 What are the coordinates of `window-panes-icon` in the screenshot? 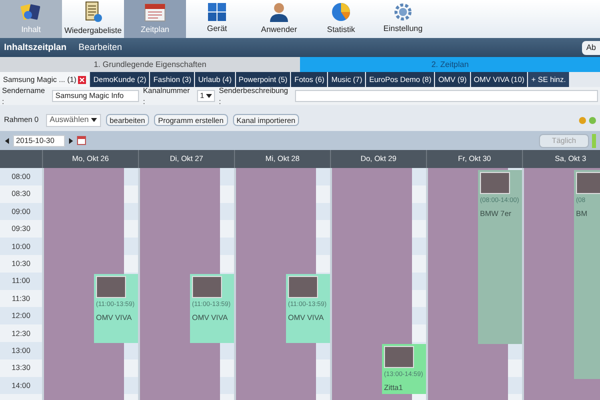 It's located at (217, 12).